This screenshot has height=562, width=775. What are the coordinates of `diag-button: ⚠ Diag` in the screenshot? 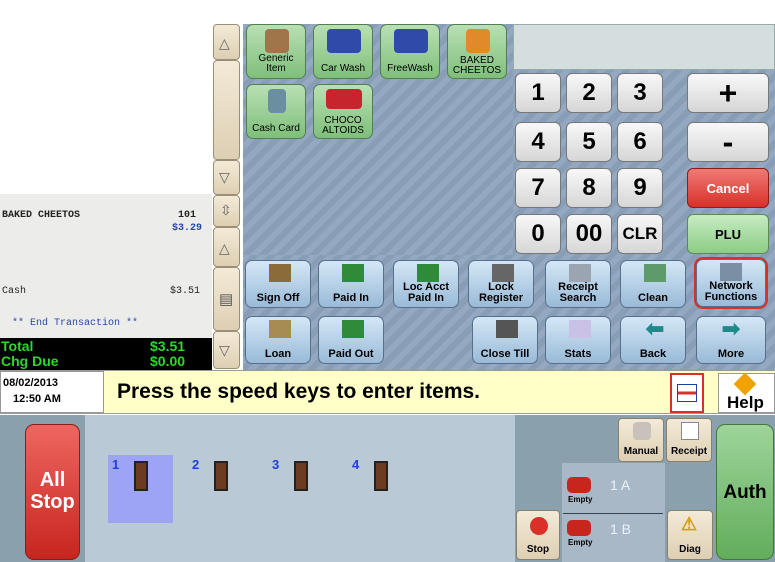 It's located at (690, 535).